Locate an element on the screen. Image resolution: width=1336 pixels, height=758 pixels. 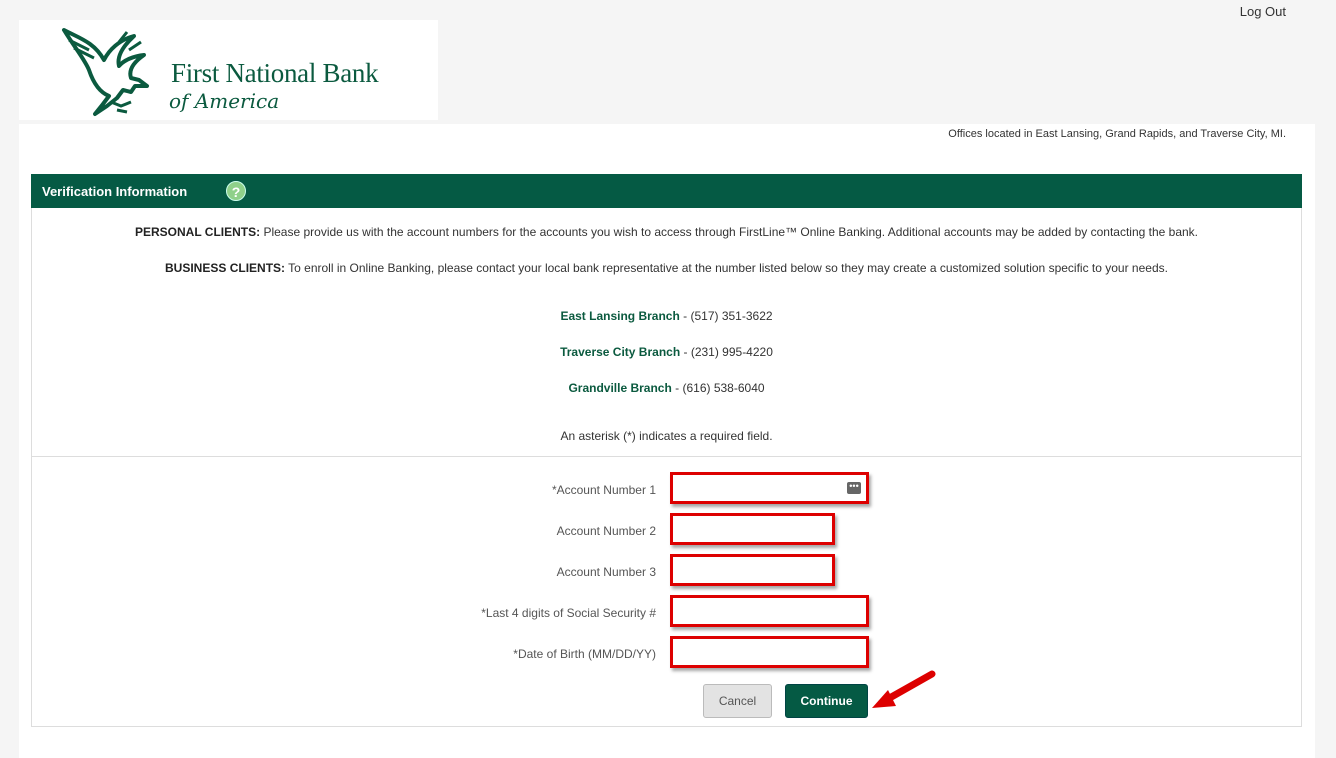
logout-link: Log Out is located at coordinates (1263, 11).